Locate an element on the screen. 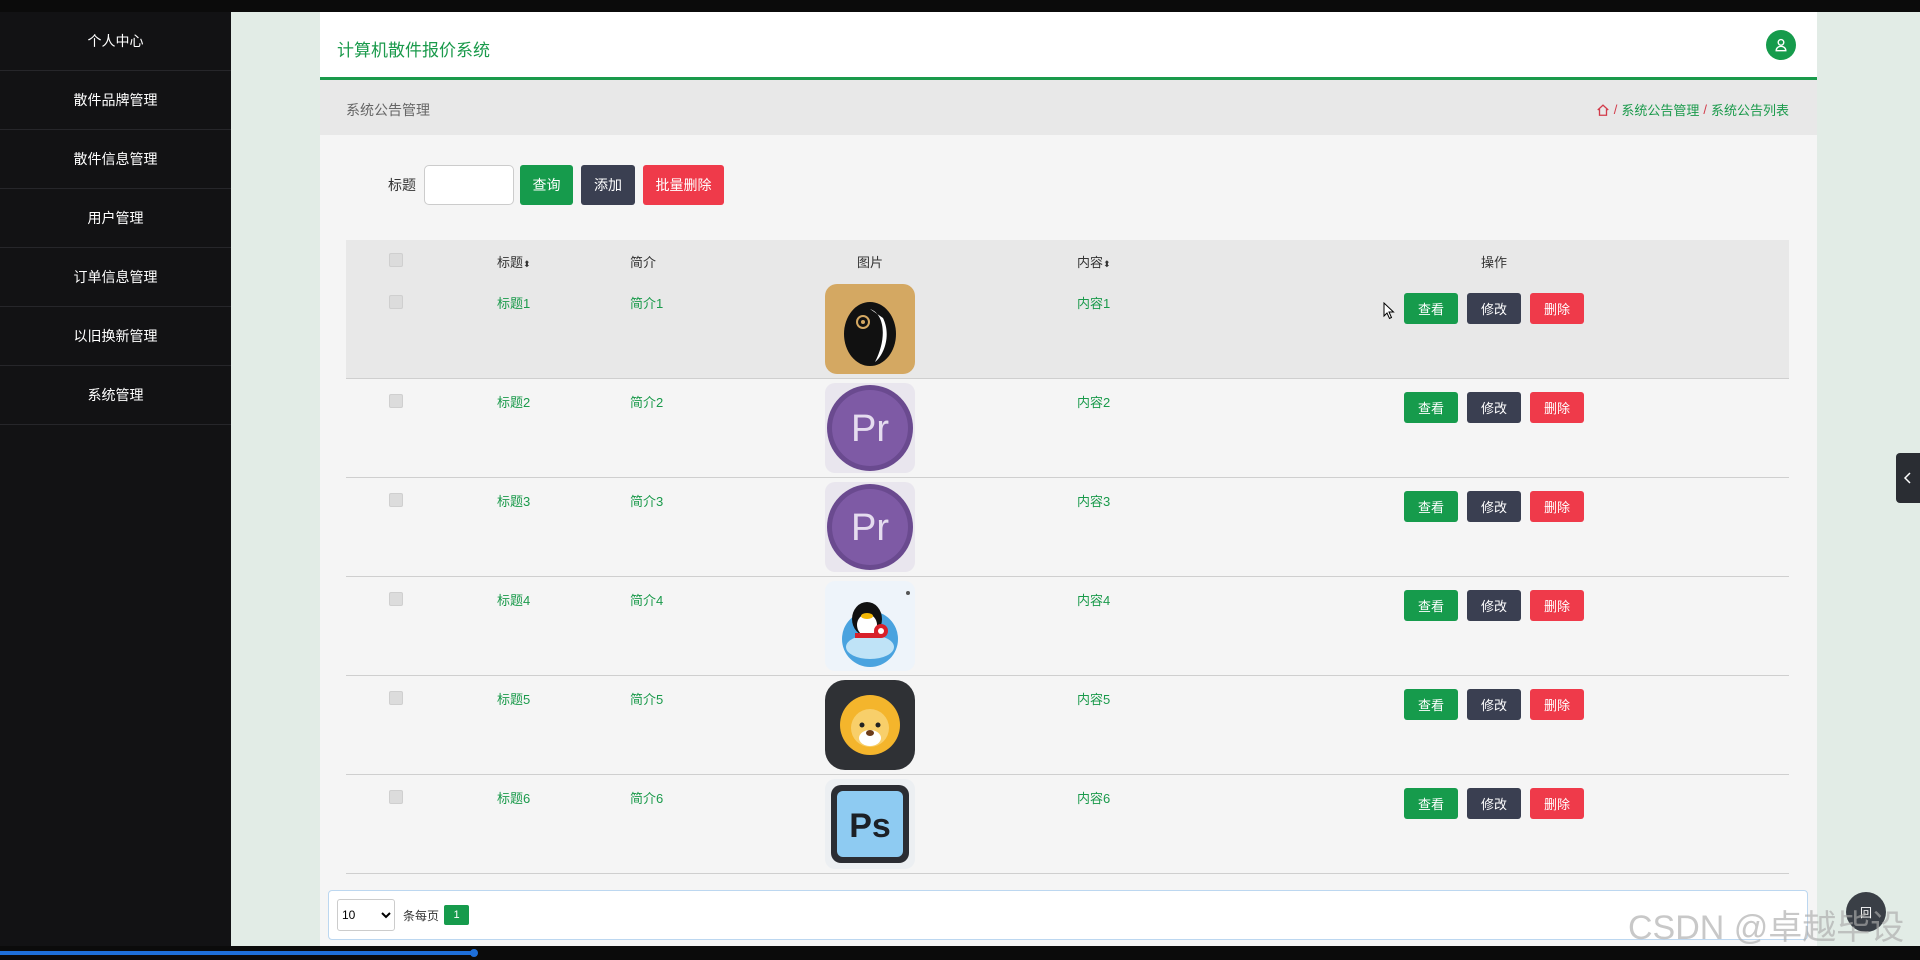 This screenshot has width=1920, height=960. lion-icon is located at coordinates (870, 725).